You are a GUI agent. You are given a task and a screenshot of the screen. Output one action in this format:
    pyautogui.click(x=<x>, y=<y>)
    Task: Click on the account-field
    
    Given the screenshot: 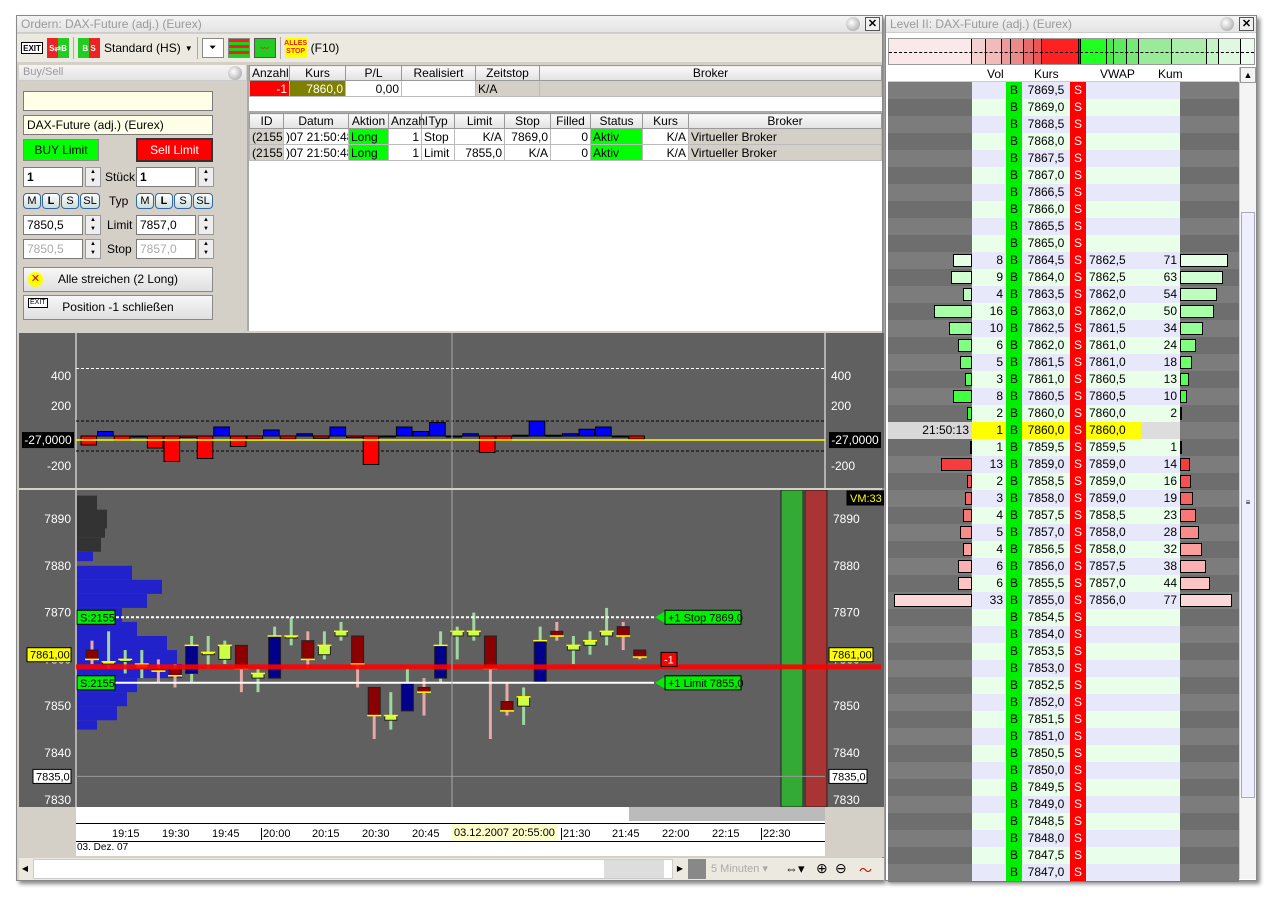 What is the action you would take?
    pyautogui.click(x=118, y=101)
    